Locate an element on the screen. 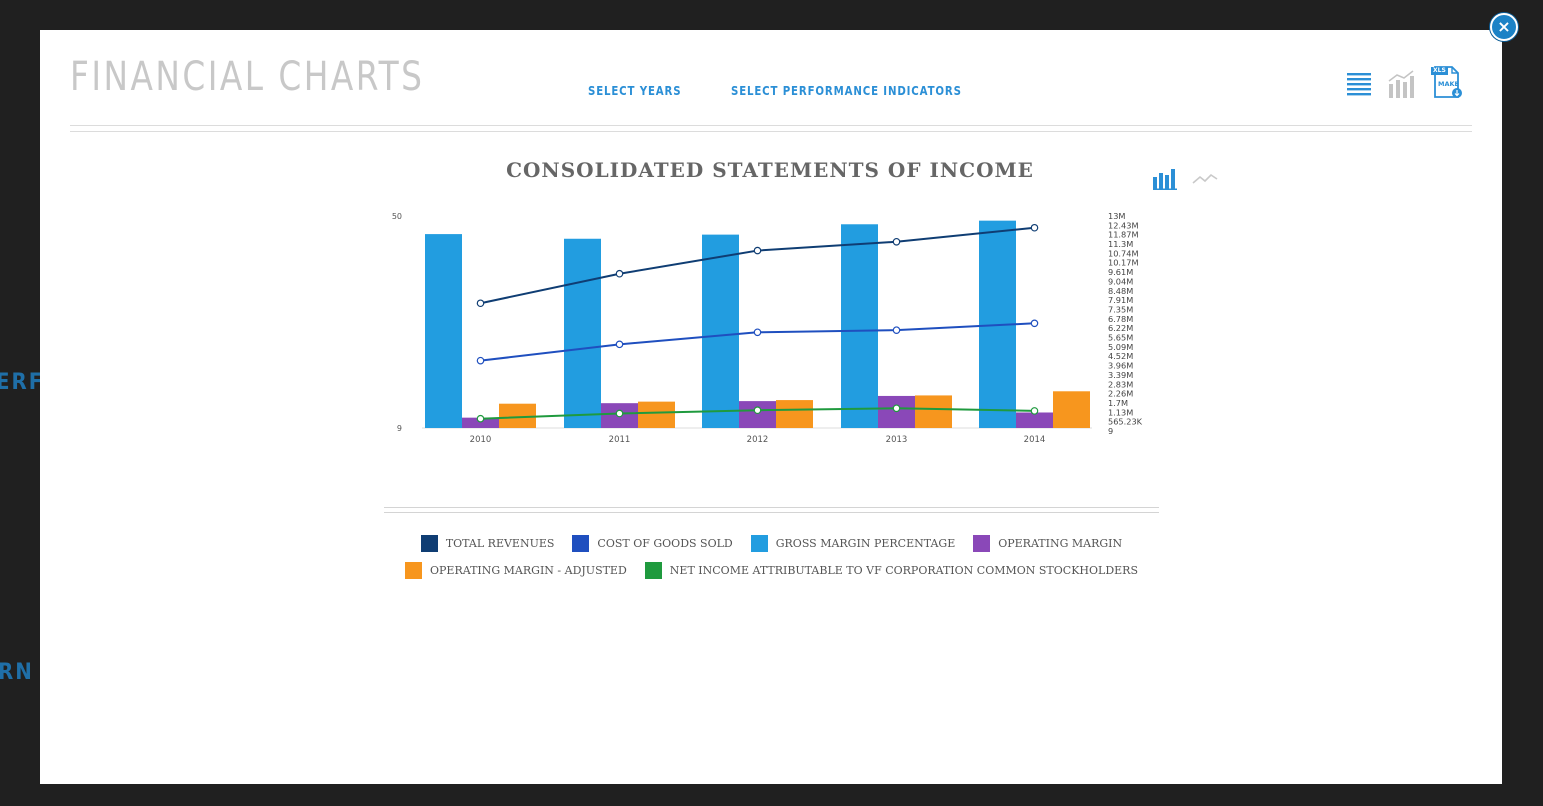 The width and height of the screenshot is (1543, 806). legend-item-total-revenues: TOTAL REVENUES is located at coordinates (487, 543).